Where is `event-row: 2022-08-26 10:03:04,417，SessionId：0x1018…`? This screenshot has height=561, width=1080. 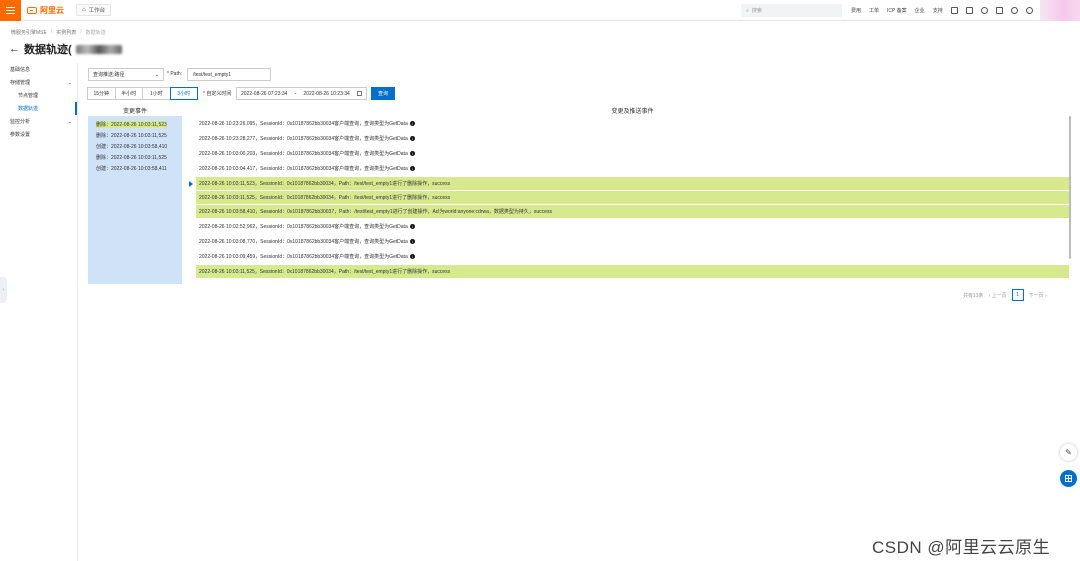
event-row: 2022-08-26 10:03:04,417，SessionId：0x1018… is located at coordinates (632, 168).